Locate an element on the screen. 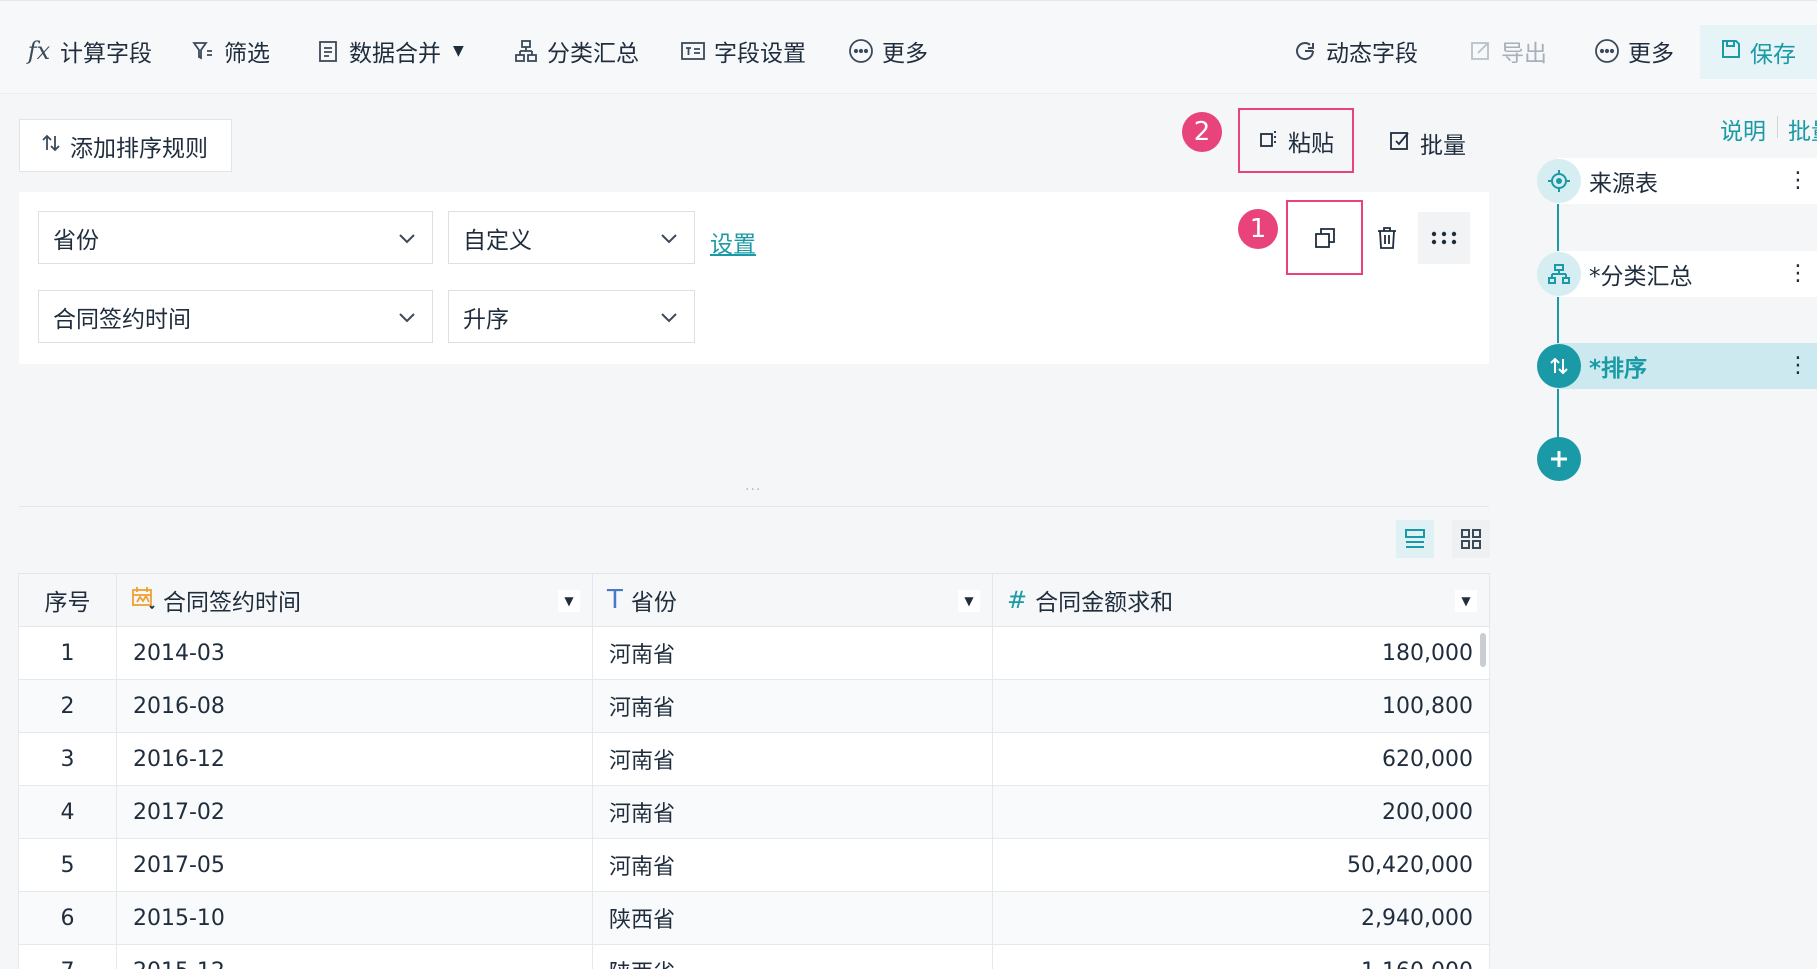 The width and height of the screenshot is (1817, 969). flow-step-label: 来源表 is located at coordinates (1623, 184).